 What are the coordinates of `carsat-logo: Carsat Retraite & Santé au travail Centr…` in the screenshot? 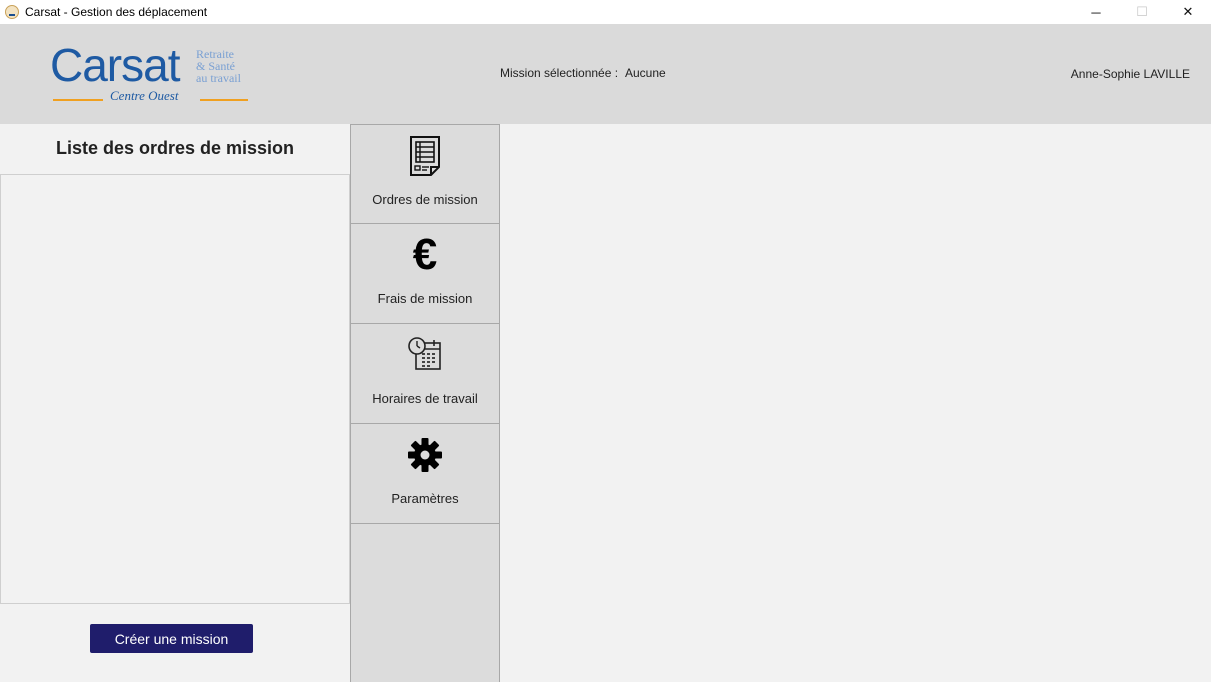 It's located at (150, 71).